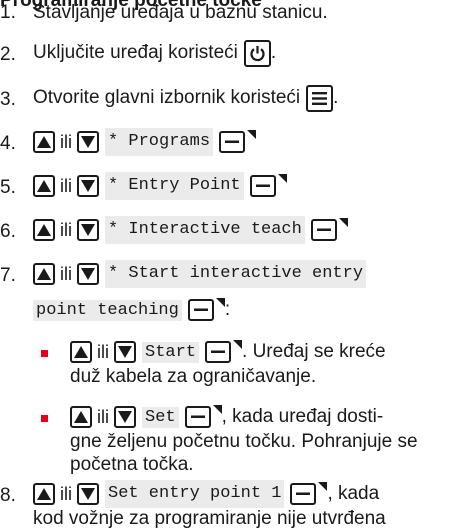 The width and height of the screenshot is (475, 530). What do you see at coordinates (8, 495) in the screenshot?
I see `step-number: 8.` at bounding box center [8, 495].